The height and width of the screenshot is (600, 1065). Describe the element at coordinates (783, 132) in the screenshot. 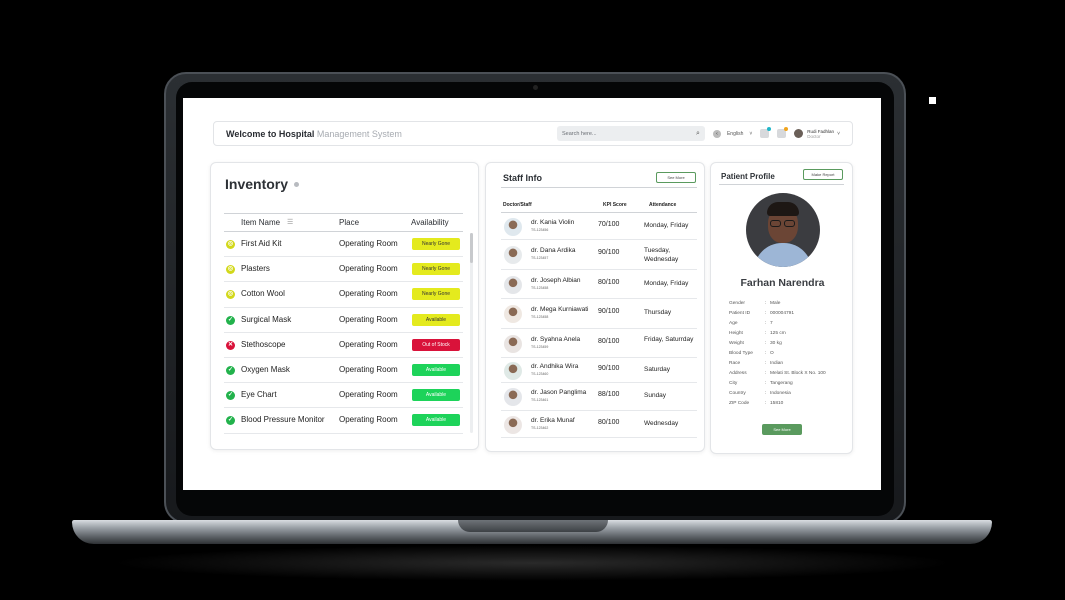

I see `mail-icon` at that location.